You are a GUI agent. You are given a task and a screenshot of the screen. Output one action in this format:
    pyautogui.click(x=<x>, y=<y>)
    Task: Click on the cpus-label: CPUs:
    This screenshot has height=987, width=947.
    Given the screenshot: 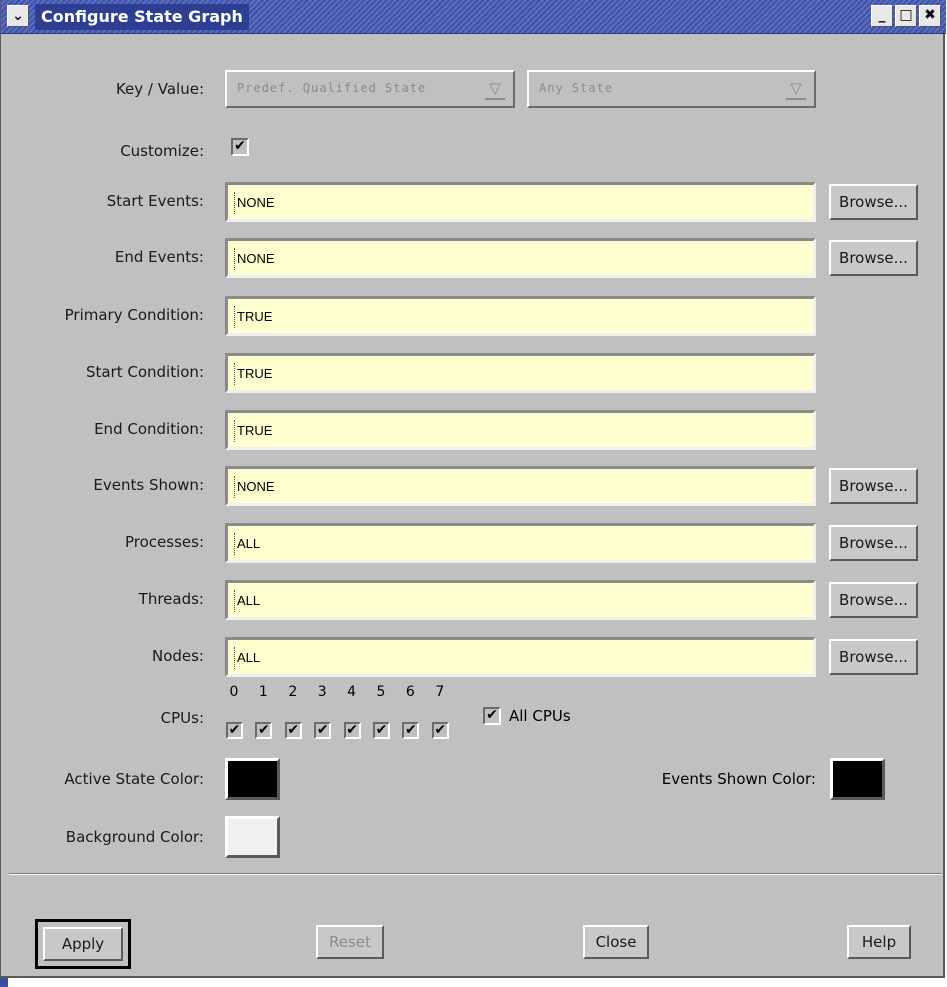 What is the action you would take?
    pyautogui.click(x=182, y=718)
    